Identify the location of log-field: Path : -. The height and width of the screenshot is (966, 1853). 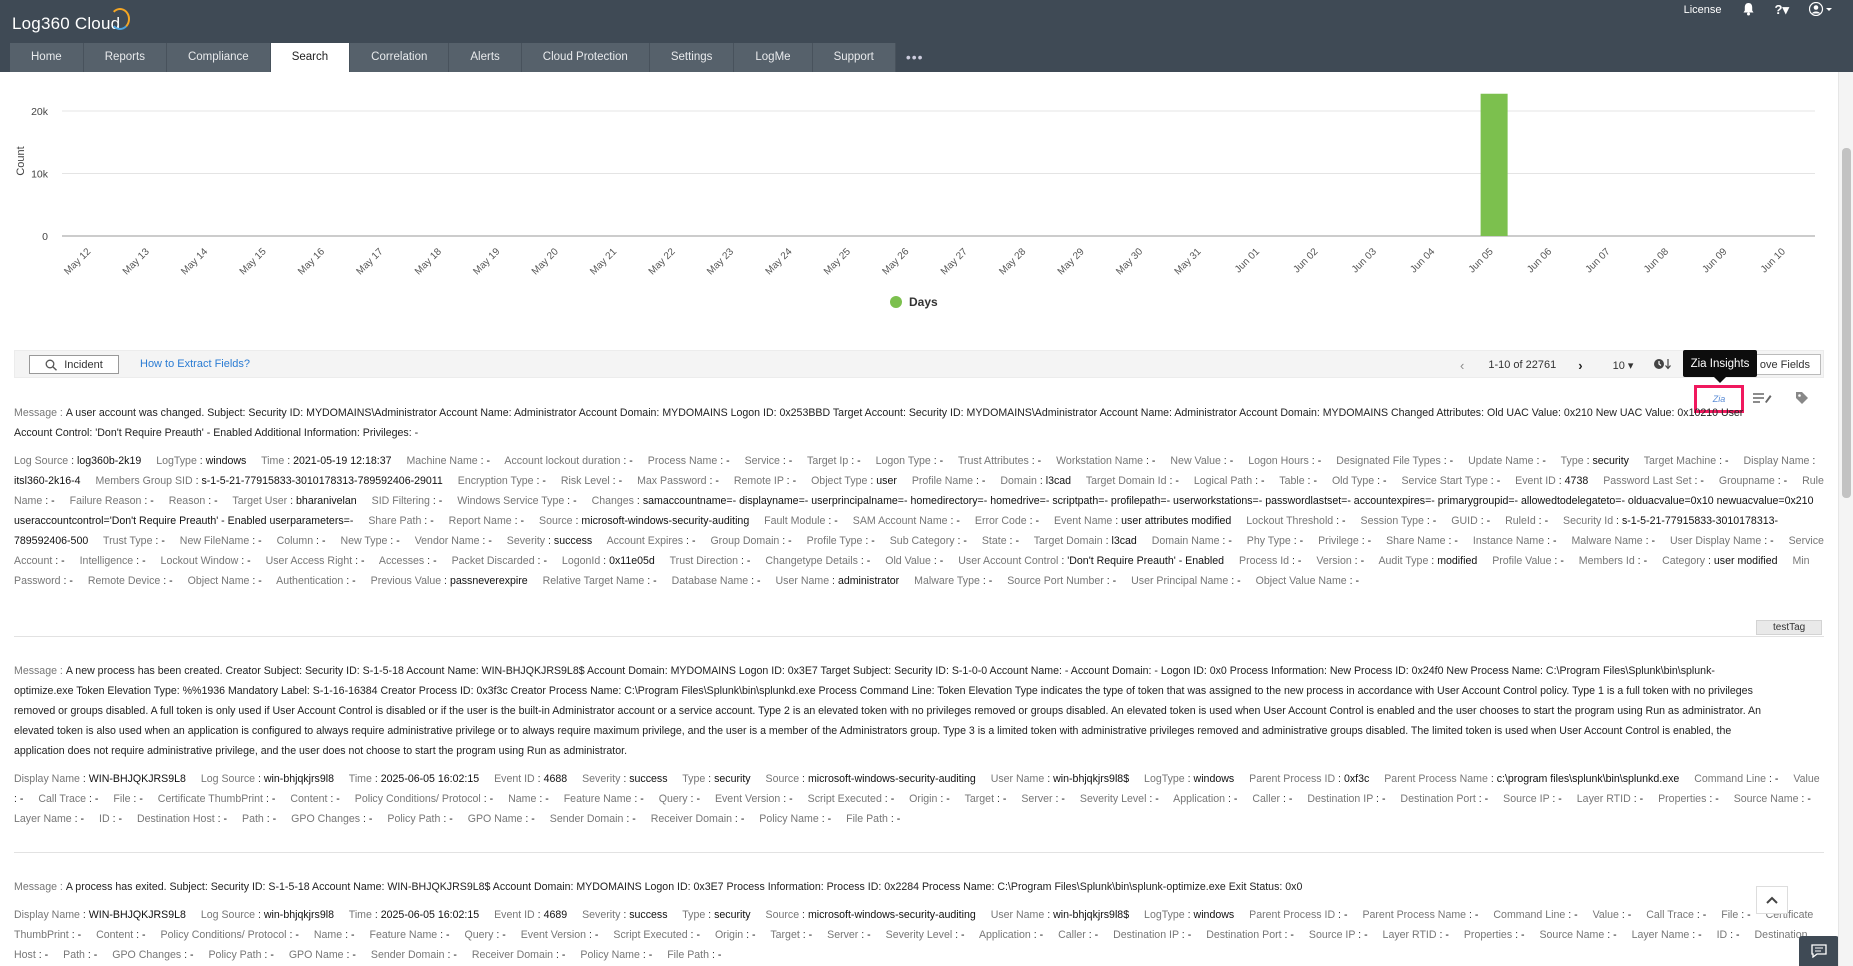
(86, 955).